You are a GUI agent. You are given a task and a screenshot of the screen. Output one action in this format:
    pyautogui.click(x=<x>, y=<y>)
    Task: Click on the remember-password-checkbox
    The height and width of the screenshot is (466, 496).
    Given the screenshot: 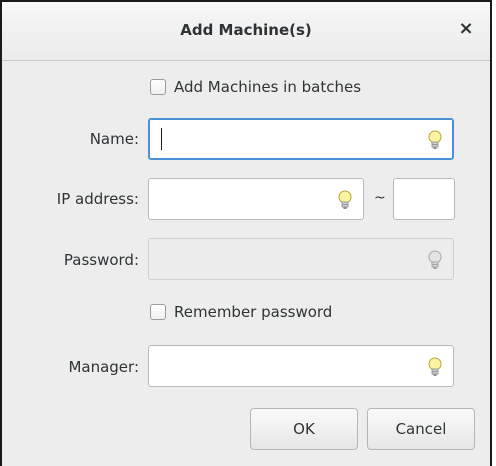 What is the action you would take?
    pyautogui.click(x=158, y=312)
    